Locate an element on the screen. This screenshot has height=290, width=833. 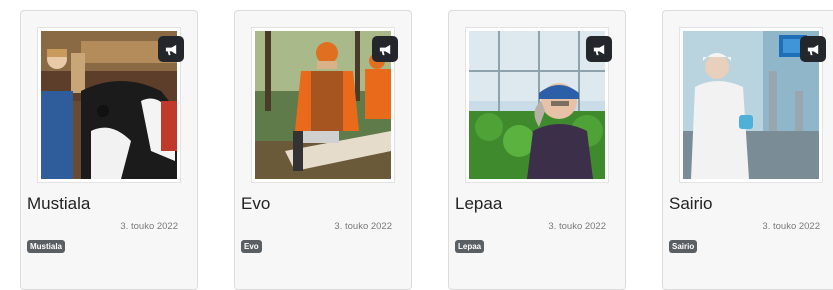
card-title: Evo is located at coordinates (255, 204).